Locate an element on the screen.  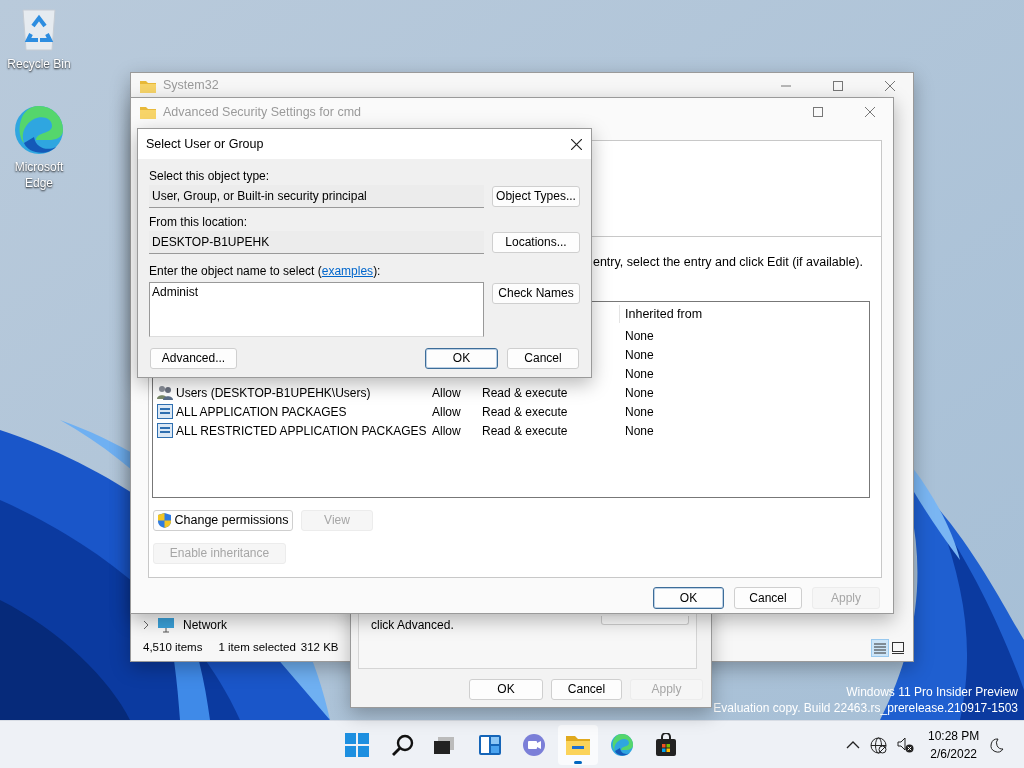
table-cell-text: Users (DESKTOP-B1UPEHK\Users) is located at coordinates (273, 393).